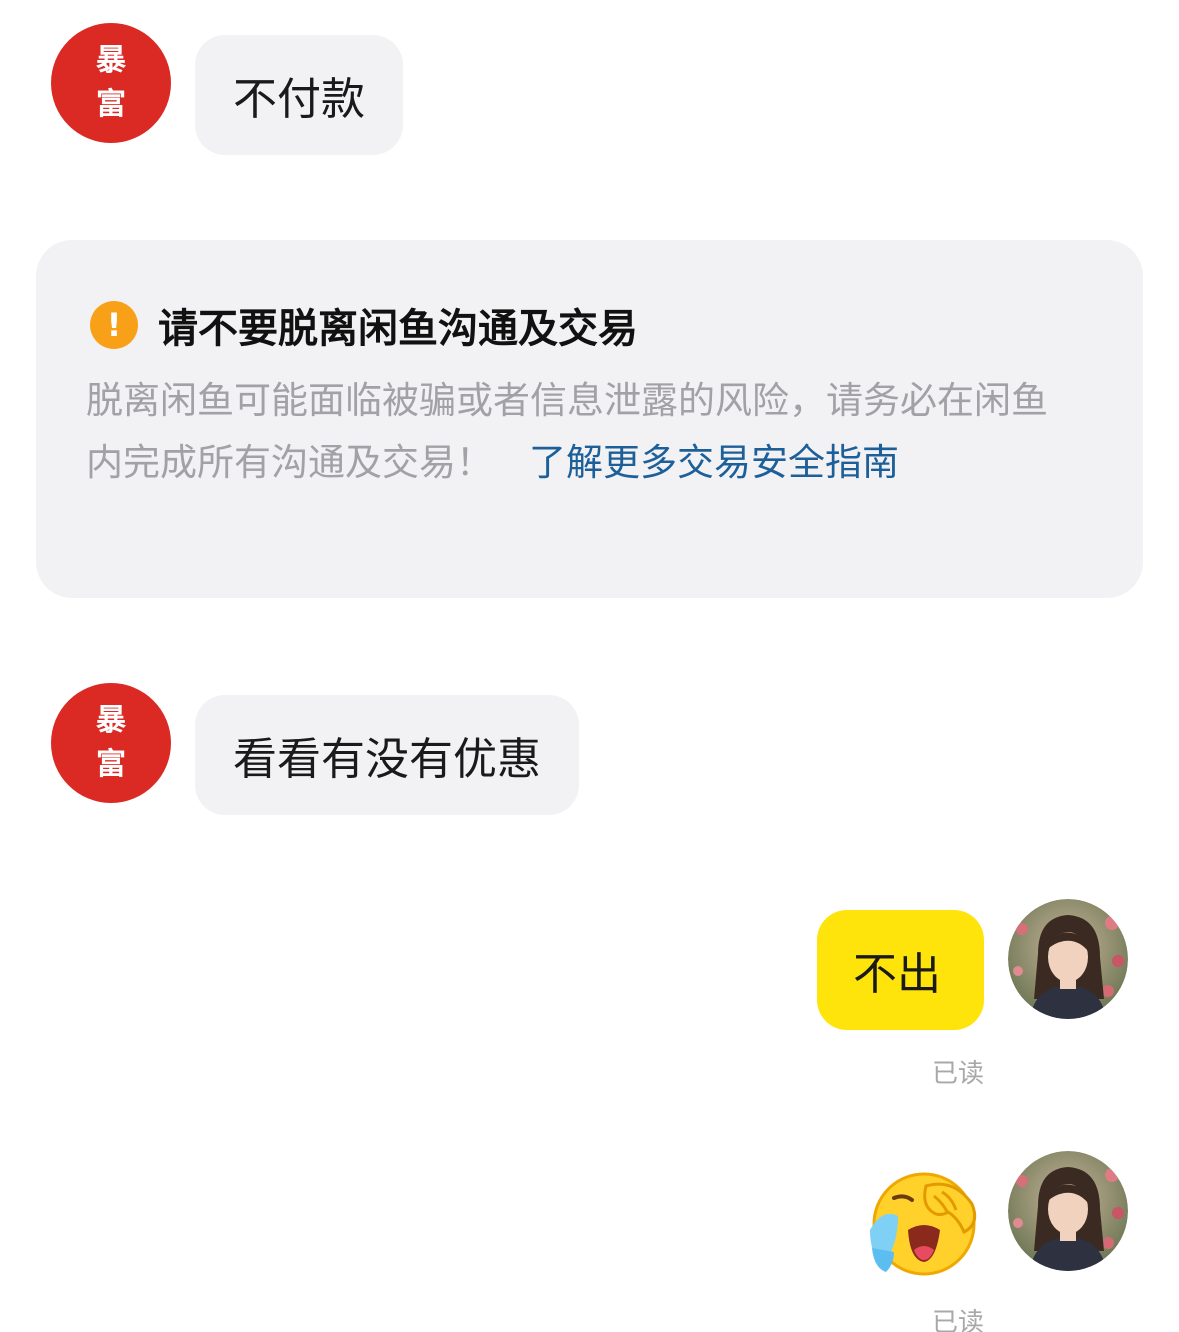 The image size is (1179, 1332). I want to click on incoming-message-bubble: 不付款, so click(299, 95).